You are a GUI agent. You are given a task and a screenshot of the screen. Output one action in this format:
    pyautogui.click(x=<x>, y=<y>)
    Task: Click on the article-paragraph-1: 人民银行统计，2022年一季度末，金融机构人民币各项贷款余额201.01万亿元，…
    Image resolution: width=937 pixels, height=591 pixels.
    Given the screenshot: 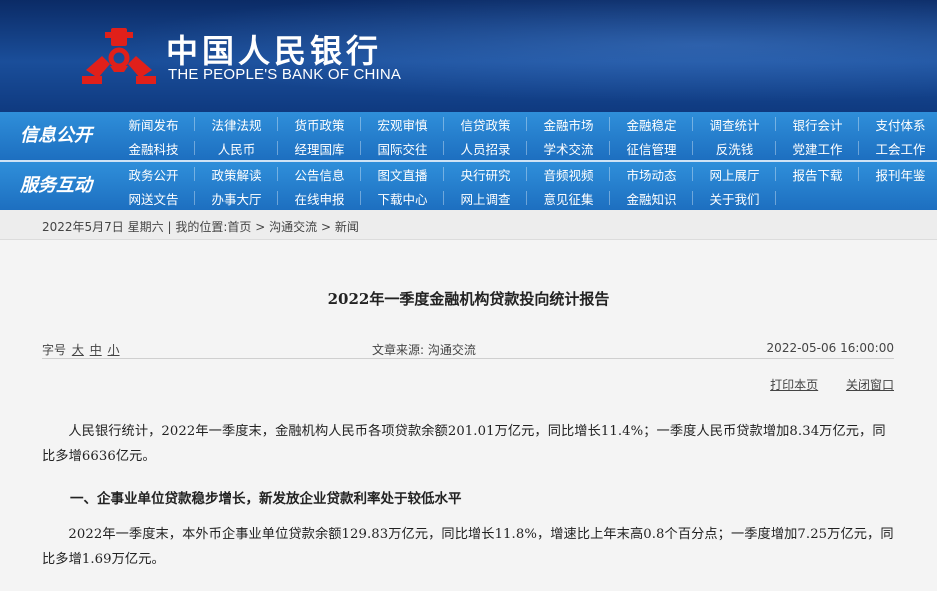 What is the action you would take?
    pyautogui.click(x=464, y=444)
    